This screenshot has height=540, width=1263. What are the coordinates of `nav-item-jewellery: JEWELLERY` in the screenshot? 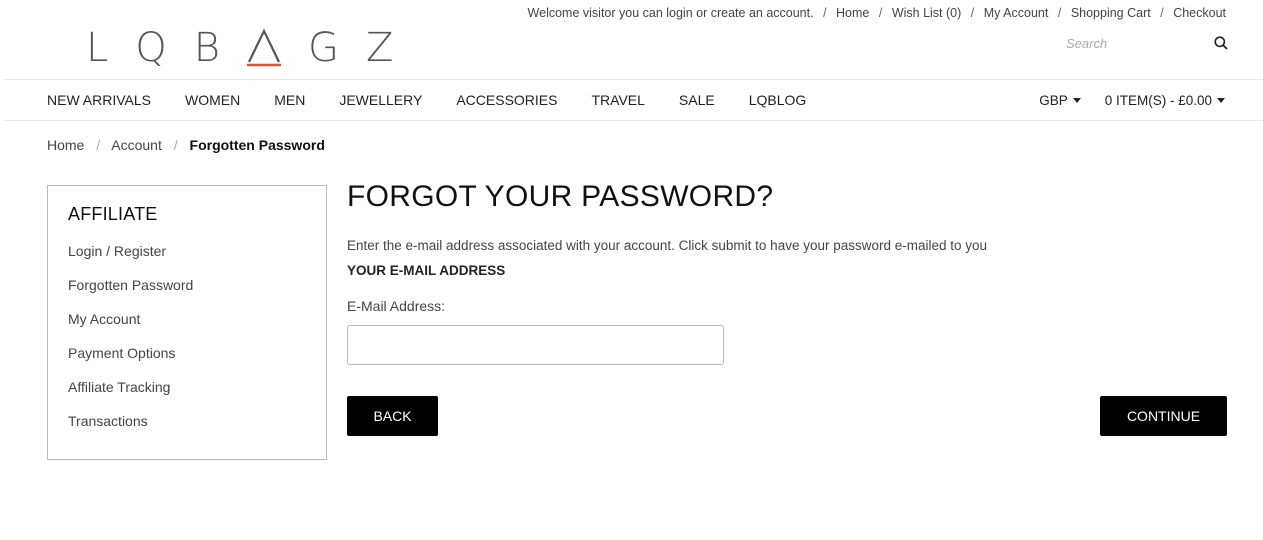 It's located at (380, 100).